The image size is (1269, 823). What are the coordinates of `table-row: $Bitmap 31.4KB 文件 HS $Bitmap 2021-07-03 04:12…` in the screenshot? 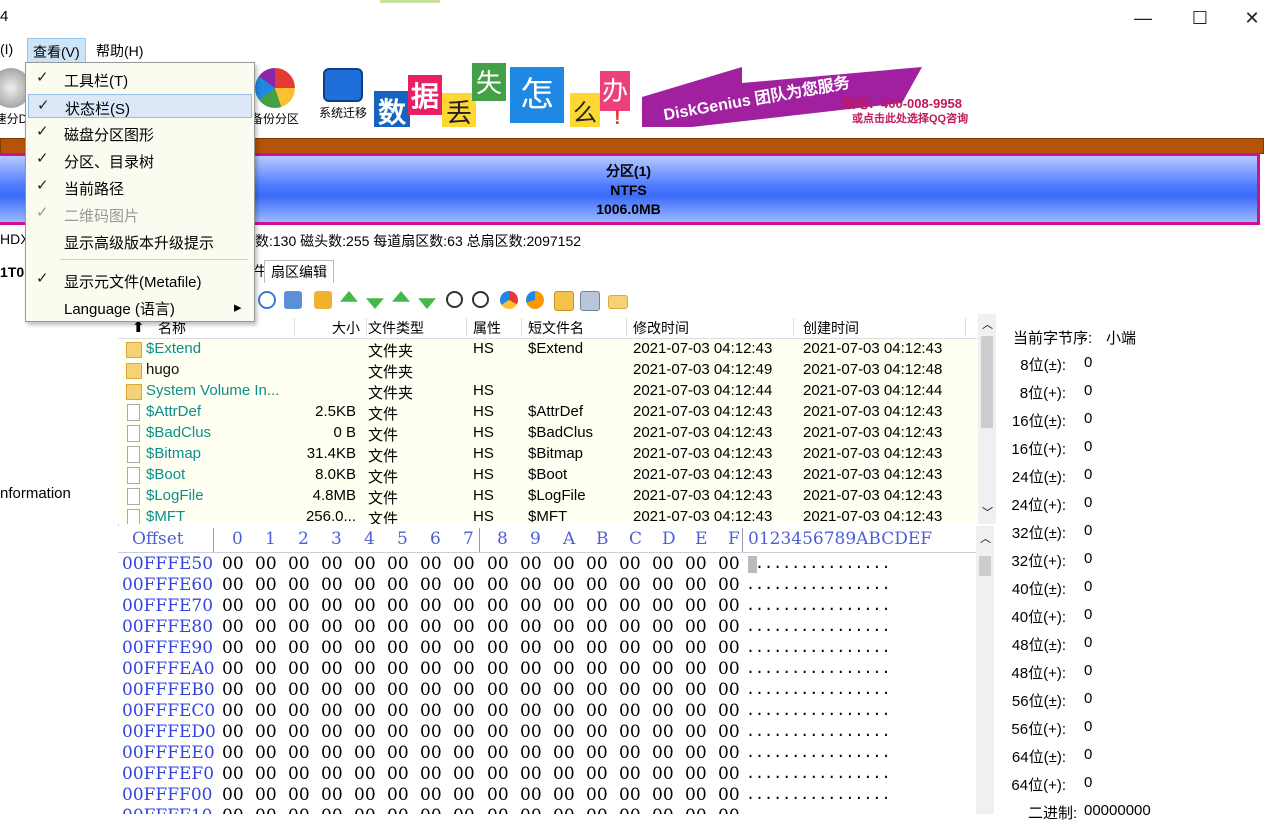 It's located at (548, 454).